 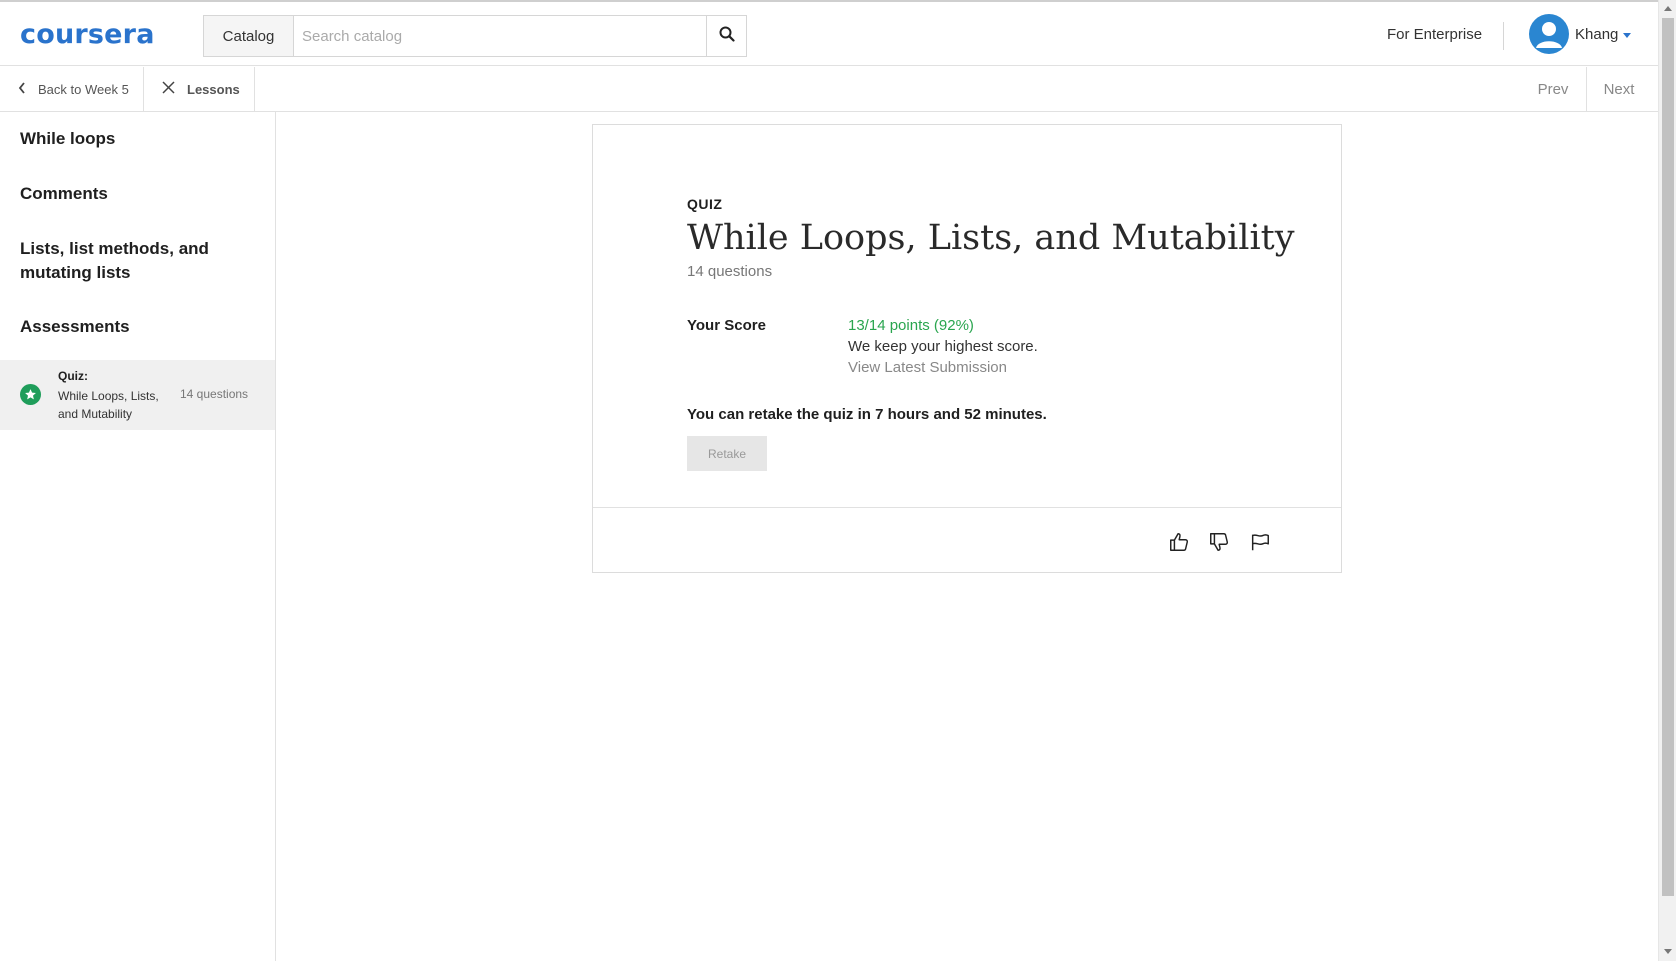 I want to click on page-title: While Loops, Lists, and Mutability, so click(x=991, y=238).